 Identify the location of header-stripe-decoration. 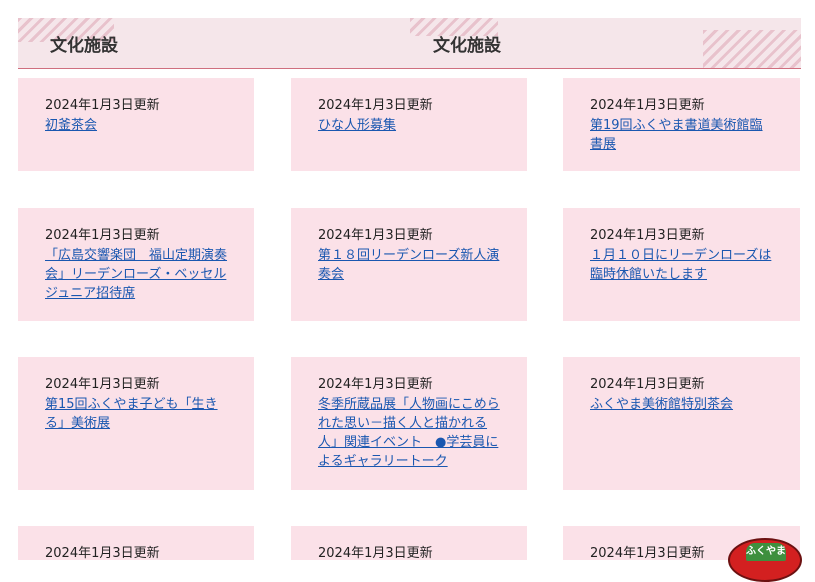
(752, 49).